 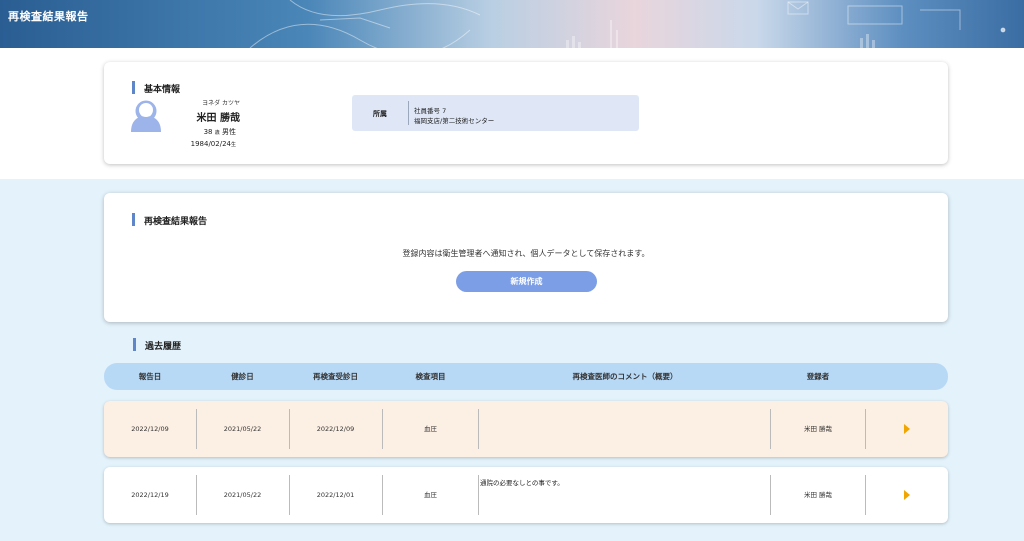 What do you see at coordinates (526, 376) in the screenshot?
I see `history-table-header: 報告日 健診日 再検査受診日 検査項目 再検査医師のコメント（概要） 登録者` at bounding box center [526, 376].